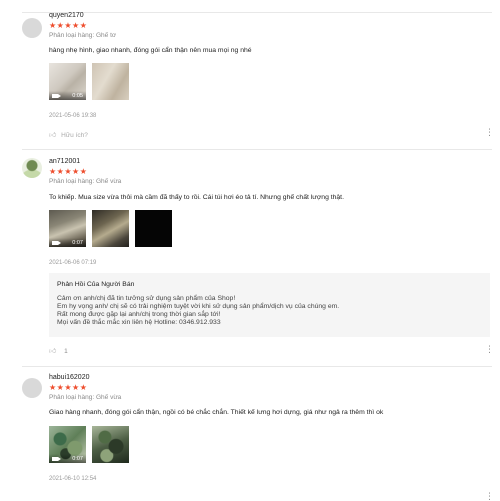 Image resolution: width=500 pixels, height=501 pixels. Describe the element at coordinates (69, 377) in the screenshot. I see `reviewer-username: habui162020` at that location.